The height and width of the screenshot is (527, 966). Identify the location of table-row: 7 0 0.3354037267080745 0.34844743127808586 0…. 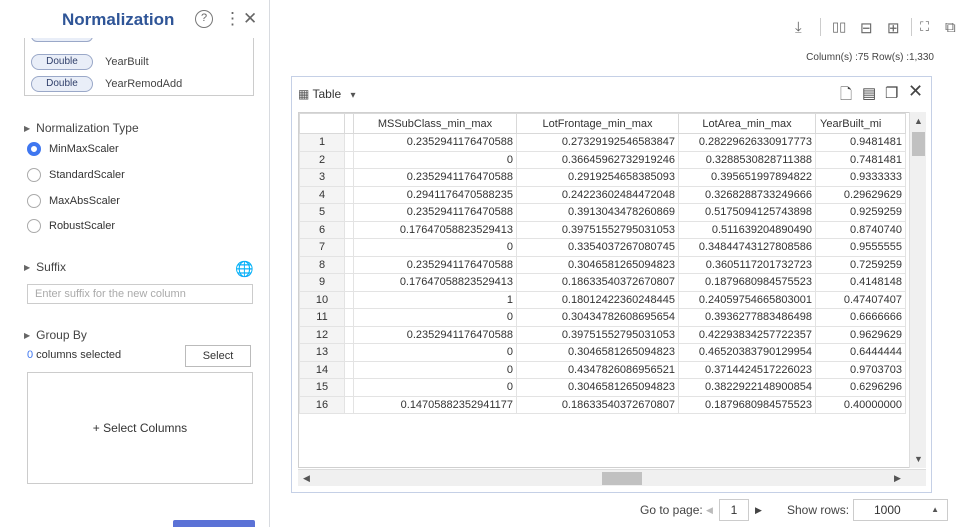
(602, 247).